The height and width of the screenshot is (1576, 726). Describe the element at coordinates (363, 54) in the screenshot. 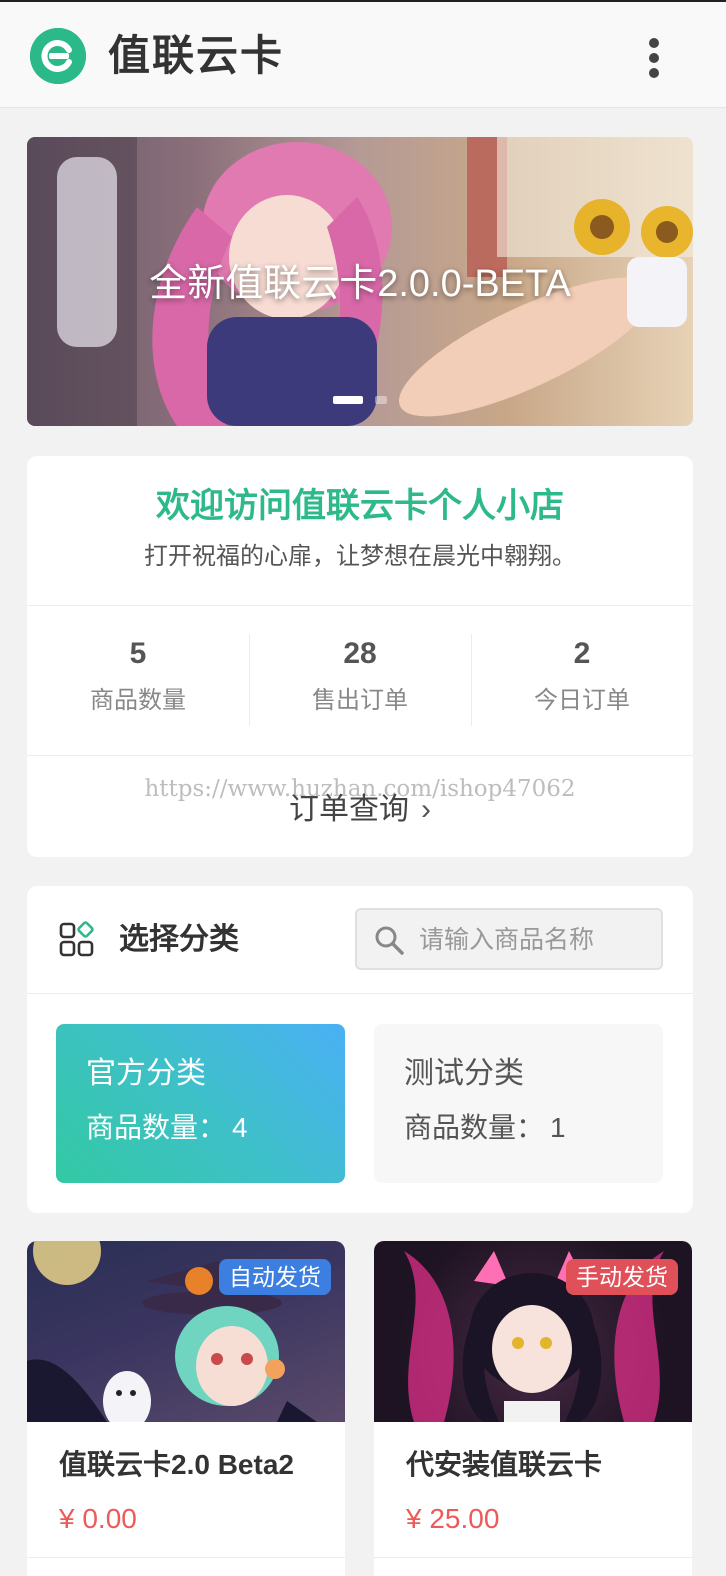

I see `top-bar: 值联云卡` at that location.